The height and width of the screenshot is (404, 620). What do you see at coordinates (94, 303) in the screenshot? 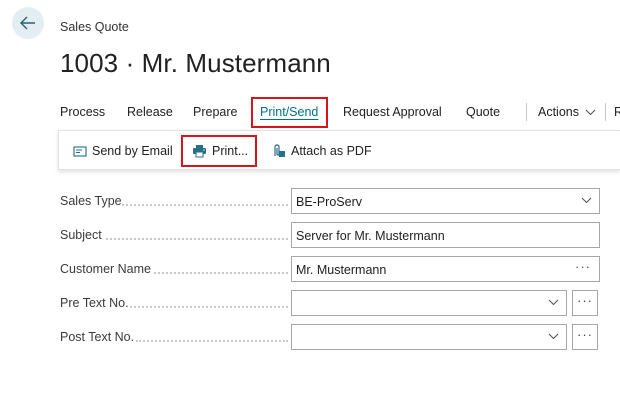
I see `pre-text-no-label: Pre Text No.` at bounding box center [94, 303].